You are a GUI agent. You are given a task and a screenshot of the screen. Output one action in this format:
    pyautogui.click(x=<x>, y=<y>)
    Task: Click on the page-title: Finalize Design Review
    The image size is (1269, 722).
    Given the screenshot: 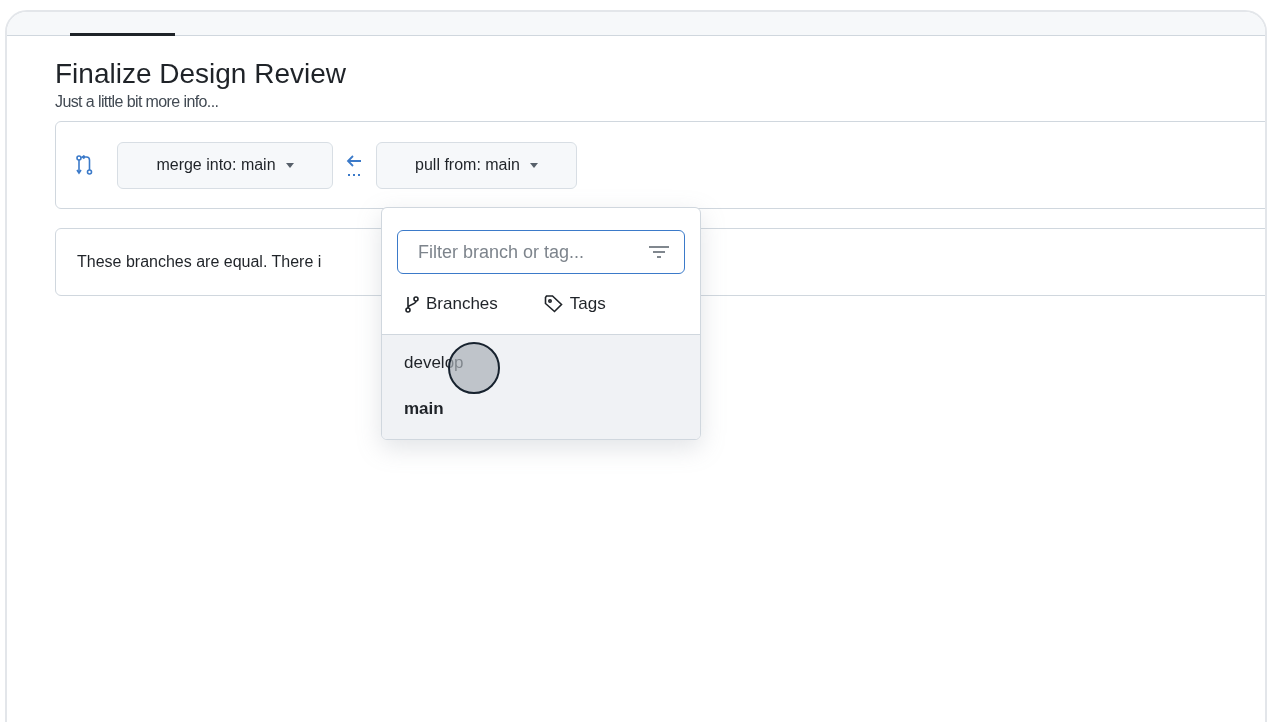 What is the action you would take?
    pyautogui.click(x=201, y=74)
    